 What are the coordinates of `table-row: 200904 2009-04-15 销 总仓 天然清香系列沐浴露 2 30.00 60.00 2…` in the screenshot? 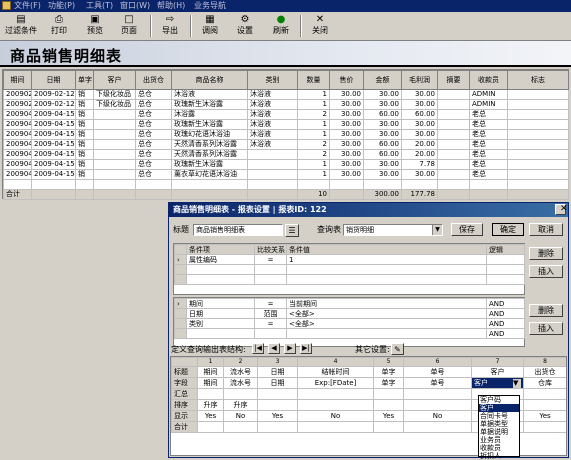 It's located at (286, 154).